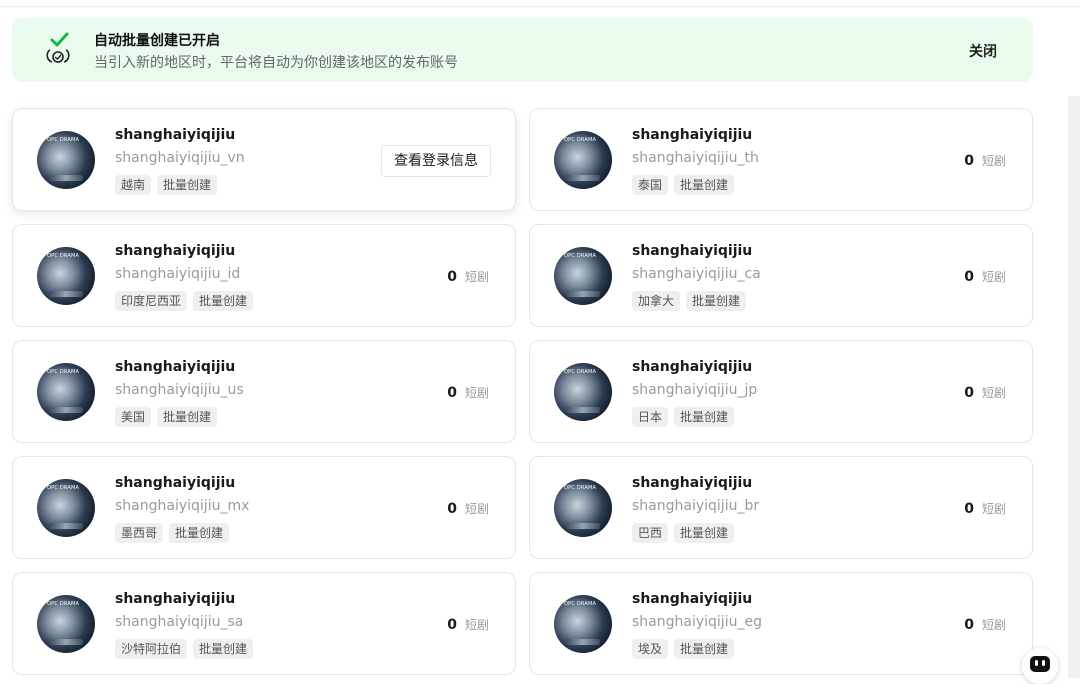 The height and width of the screenshot is (684, 1080). I want to click on region-tag: 墨西哥, so click(139, 533).